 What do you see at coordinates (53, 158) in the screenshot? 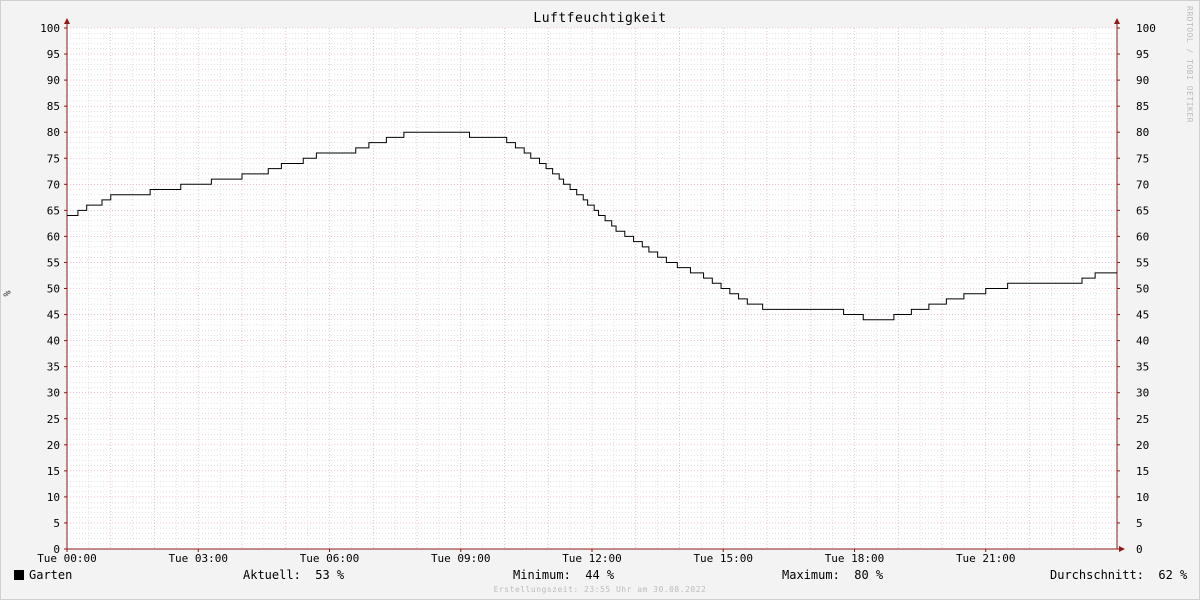
I see `y-tick-label-left: 75` at bounding box center [53, 158].